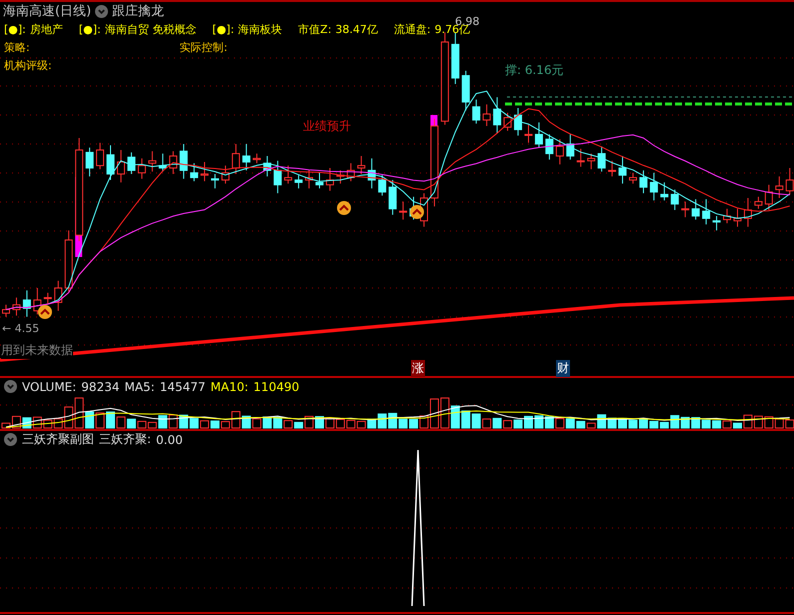  What do you see at coordinates (21, 328) in the screenshot?
I see `low-price-label: ← 4.55` at bounding box center [21, 328].